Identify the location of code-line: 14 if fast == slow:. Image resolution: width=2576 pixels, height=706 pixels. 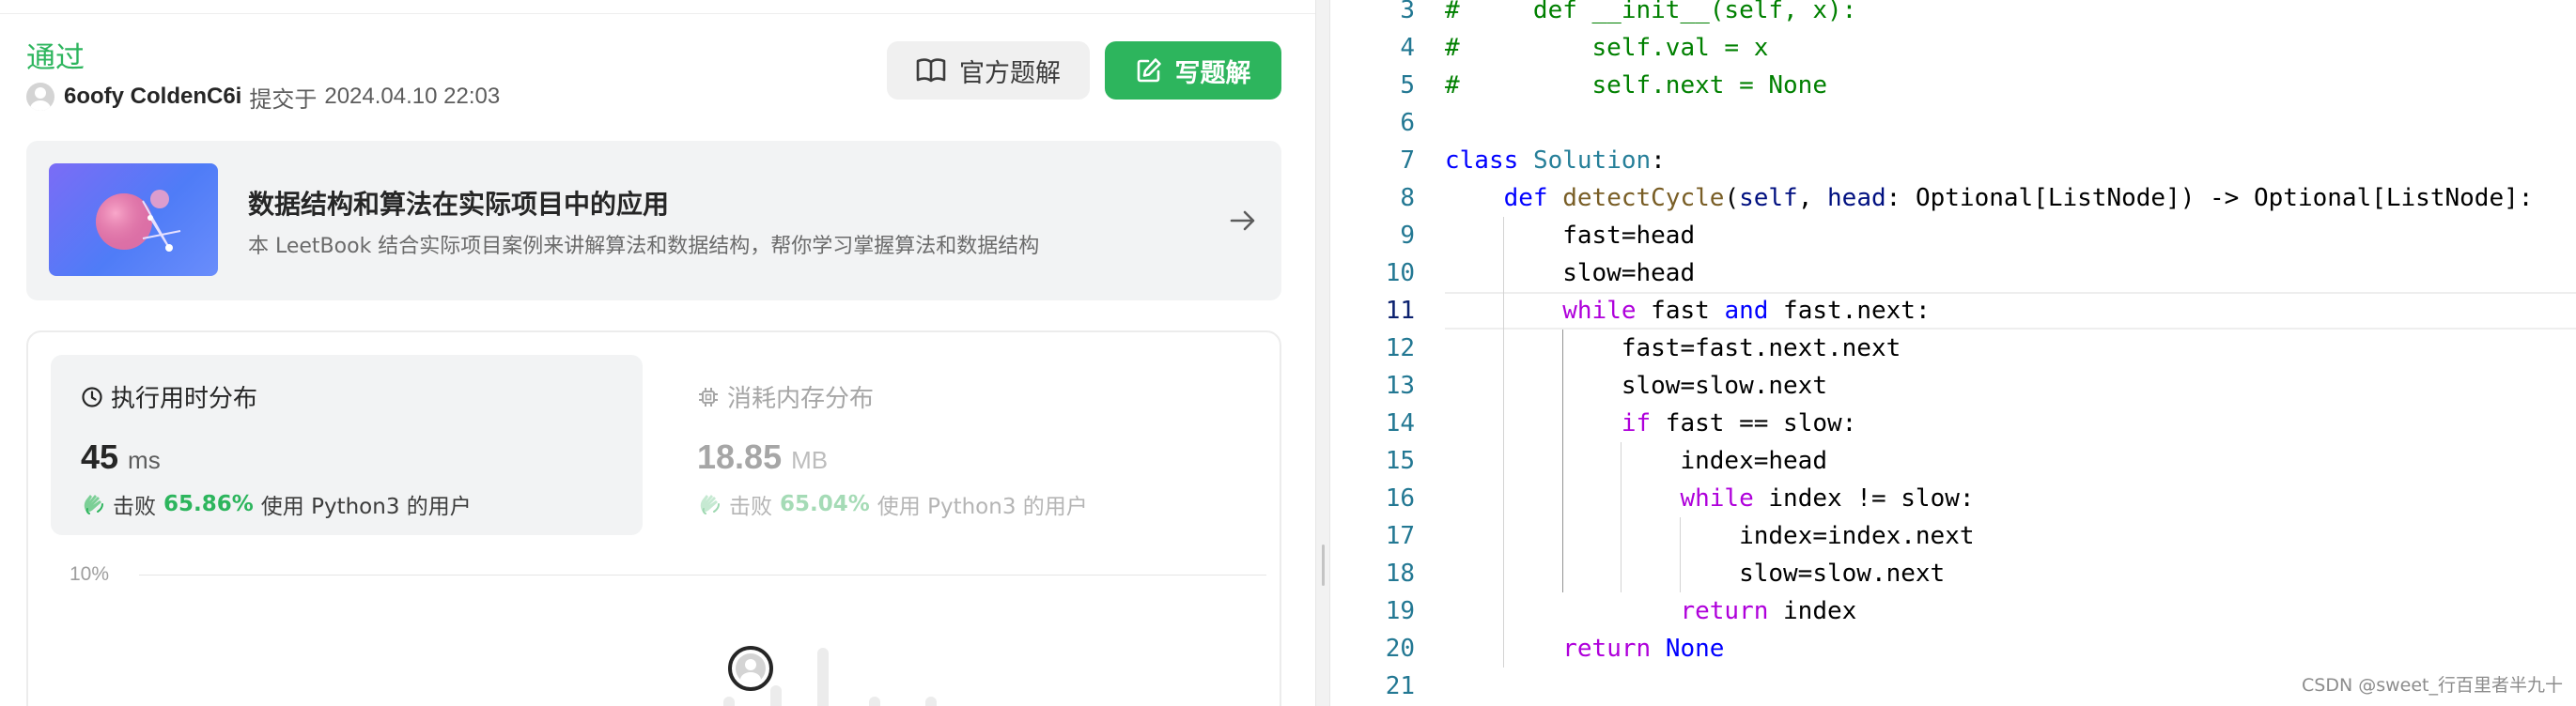
(1953, 423).